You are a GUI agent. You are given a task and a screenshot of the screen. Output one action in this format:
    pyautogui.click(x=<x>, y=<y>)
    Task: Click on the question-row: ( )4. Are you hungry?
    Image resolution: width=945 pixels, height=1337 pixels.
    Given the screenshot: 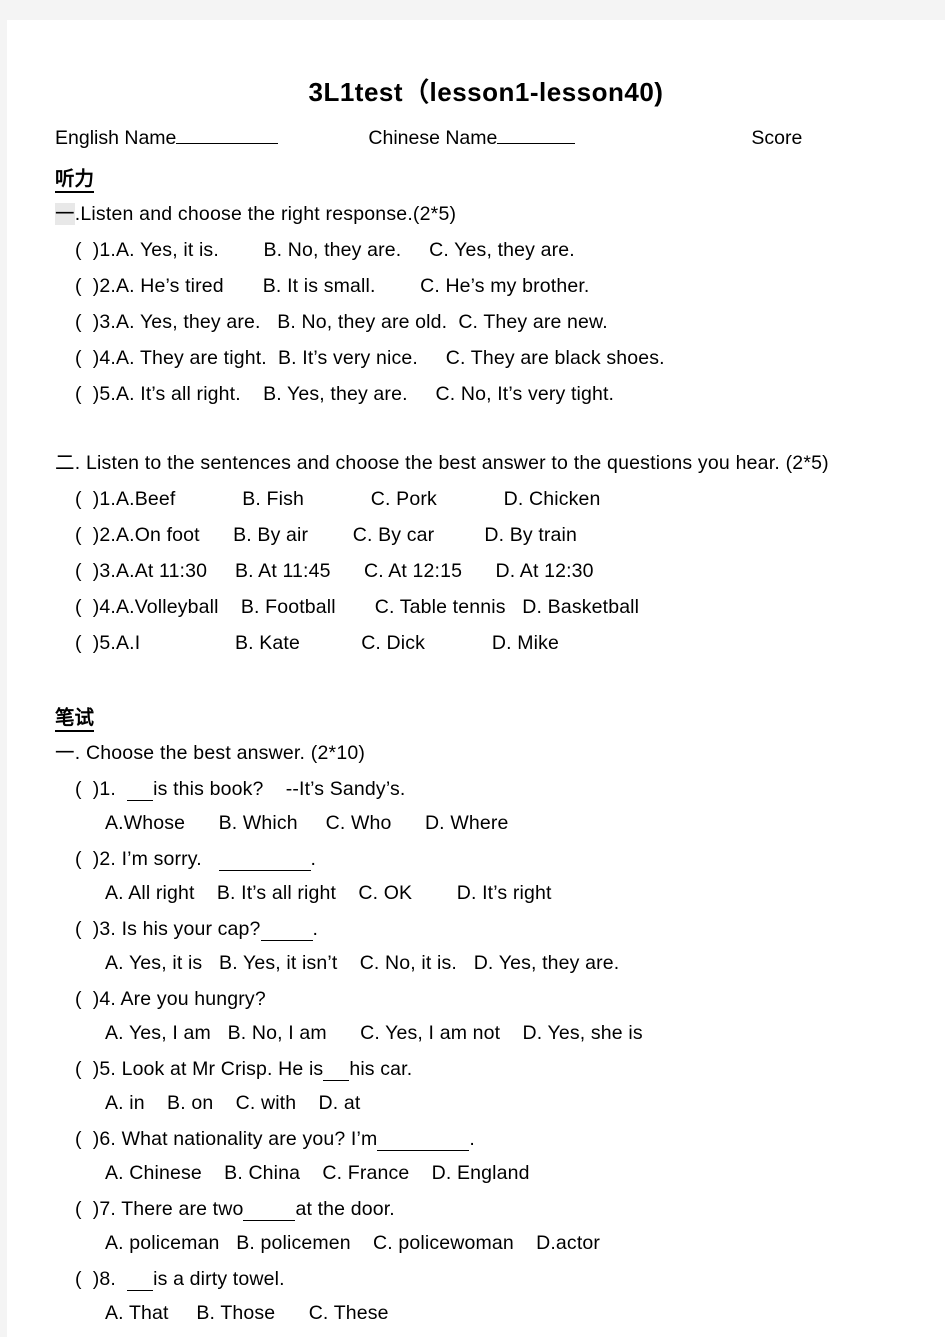 What is the action you would take?
    pyautogui.click(x=486, y=999)
    